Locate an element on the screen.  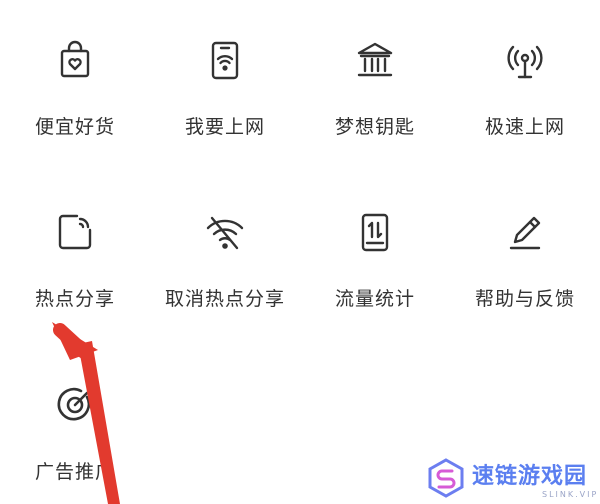
menu-item-cancel-hotspot-share: 取消热点分享 is located at coordinates (225, 241).